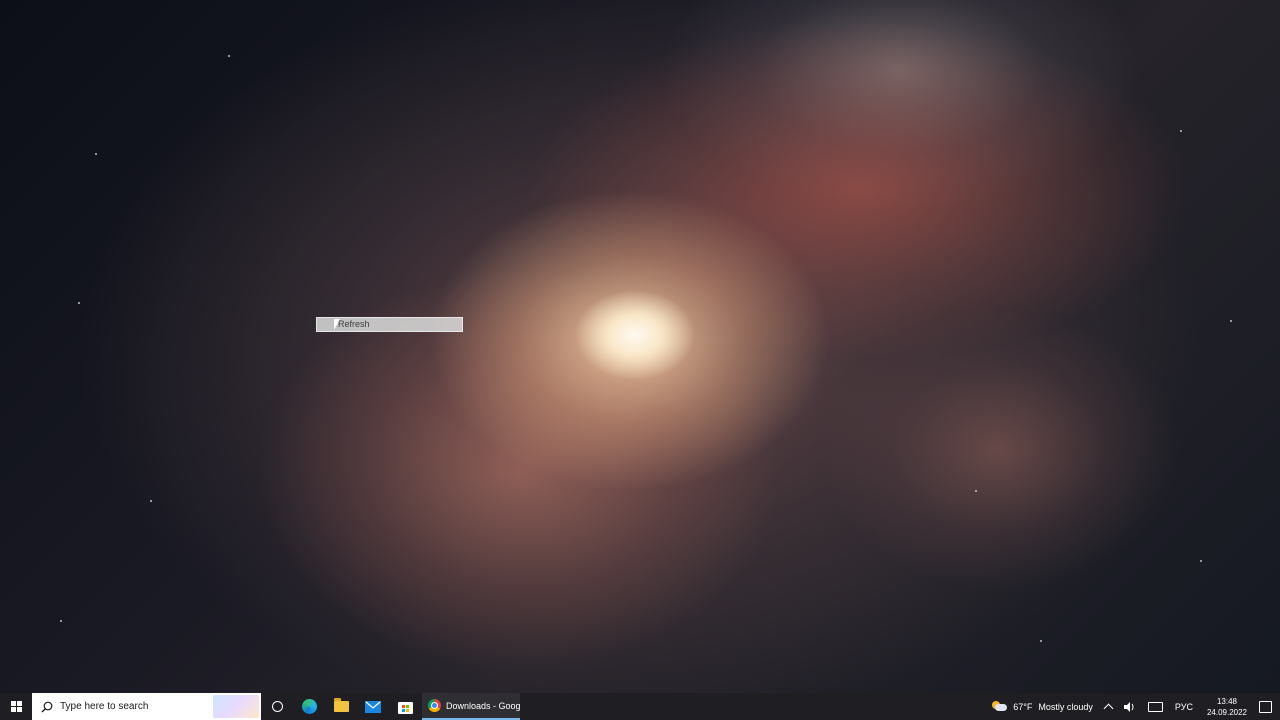 The height and width of the screenshot is (720, 1280). I want to click on speaker-icon, so click(1128, 706).